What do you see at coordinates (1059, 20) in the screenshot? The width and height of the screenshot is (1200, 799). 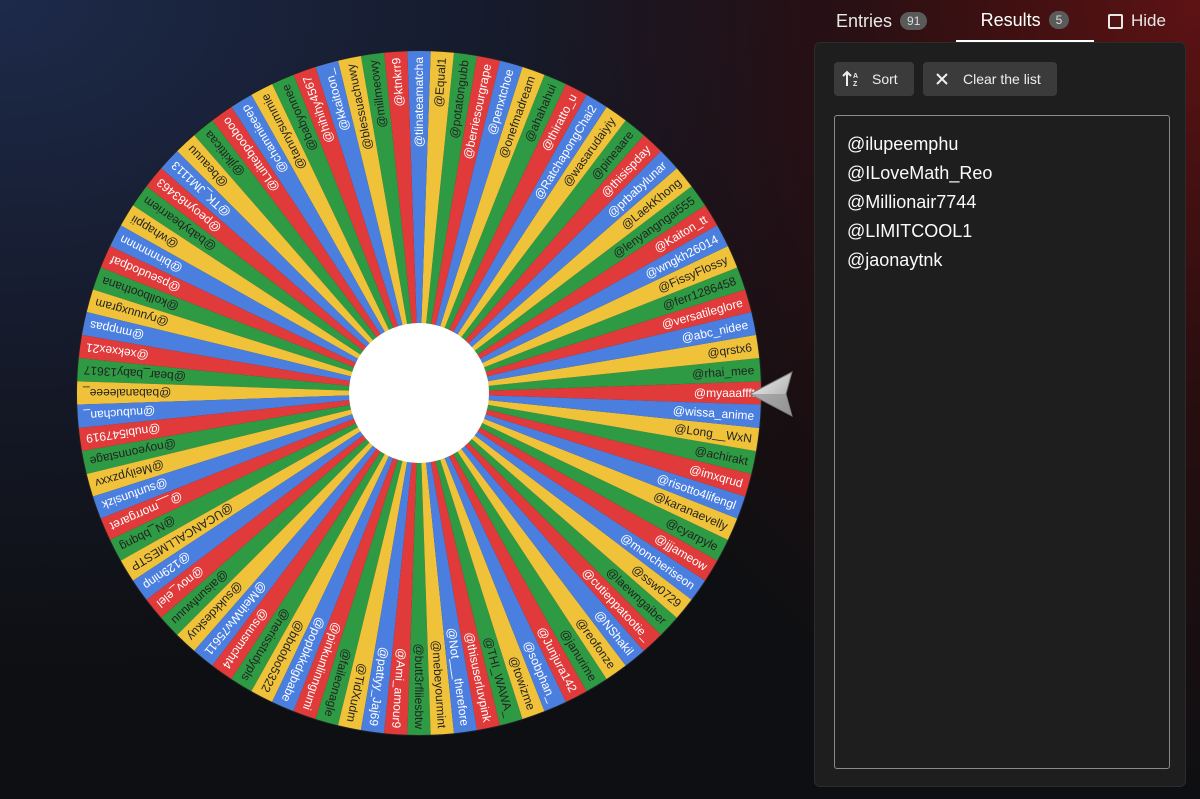 I see `results-count-badge: 5` at bounding box center [1059, 20].